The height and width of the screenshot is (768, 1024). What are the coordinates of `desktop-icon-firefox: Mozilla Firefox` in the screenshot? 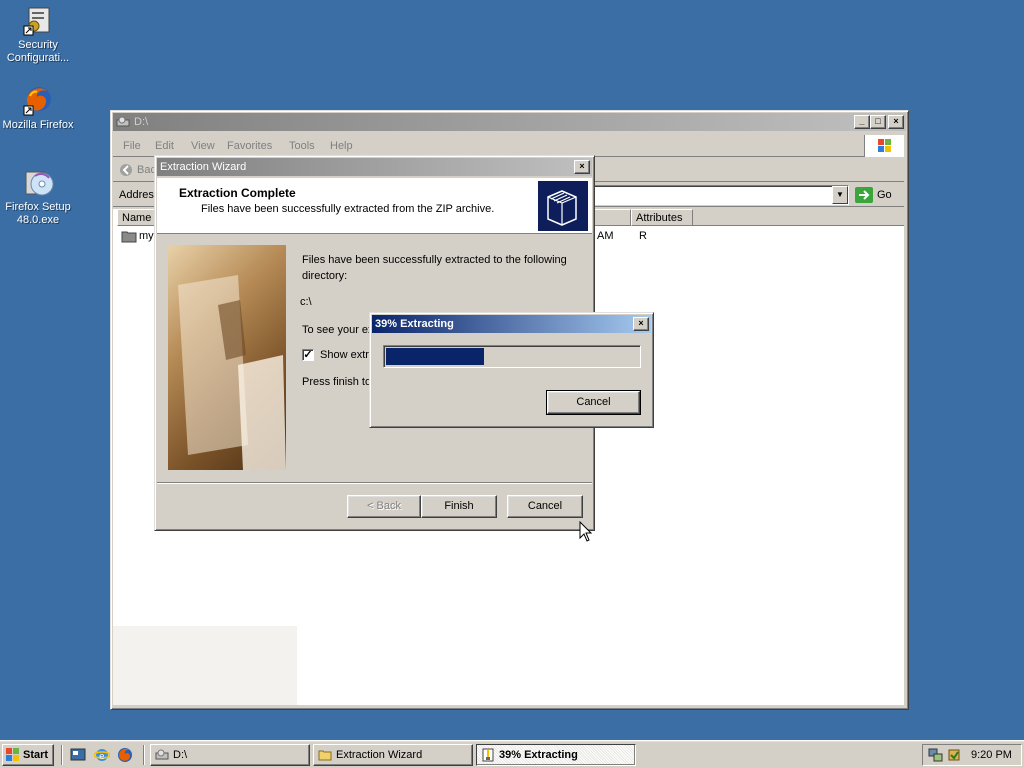 It's located at (38, 108).